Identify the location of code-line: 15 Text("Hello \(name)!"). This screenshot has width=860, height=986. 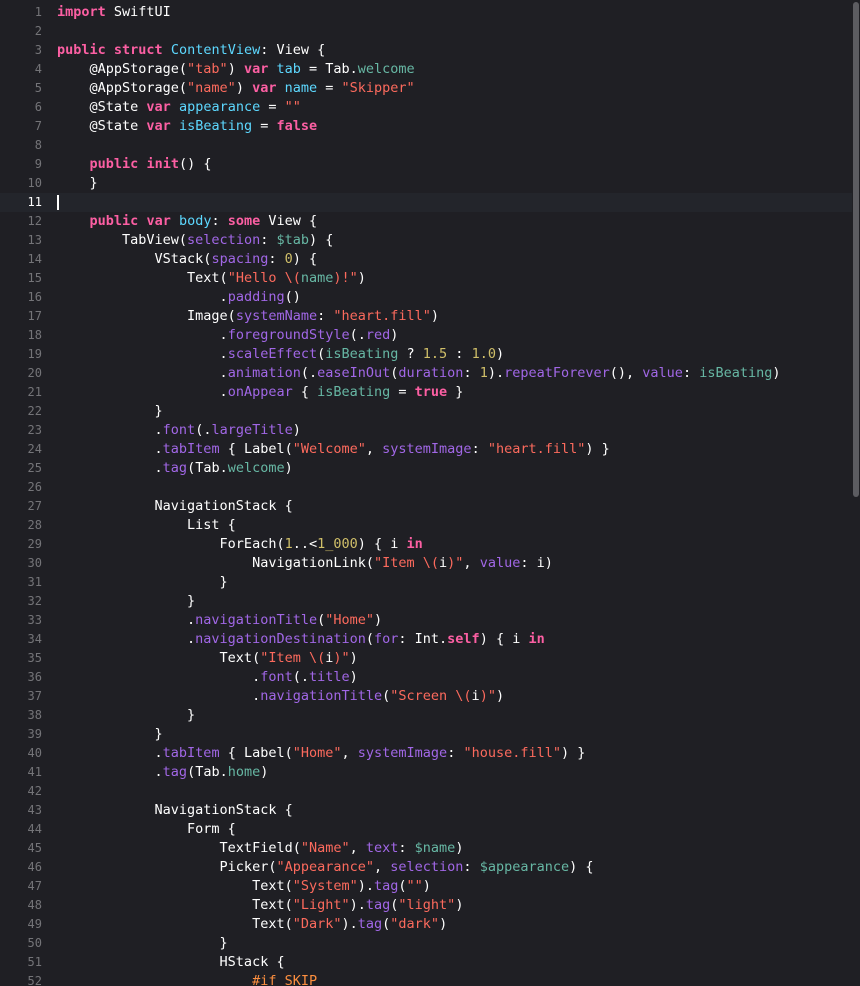
(426, 278).